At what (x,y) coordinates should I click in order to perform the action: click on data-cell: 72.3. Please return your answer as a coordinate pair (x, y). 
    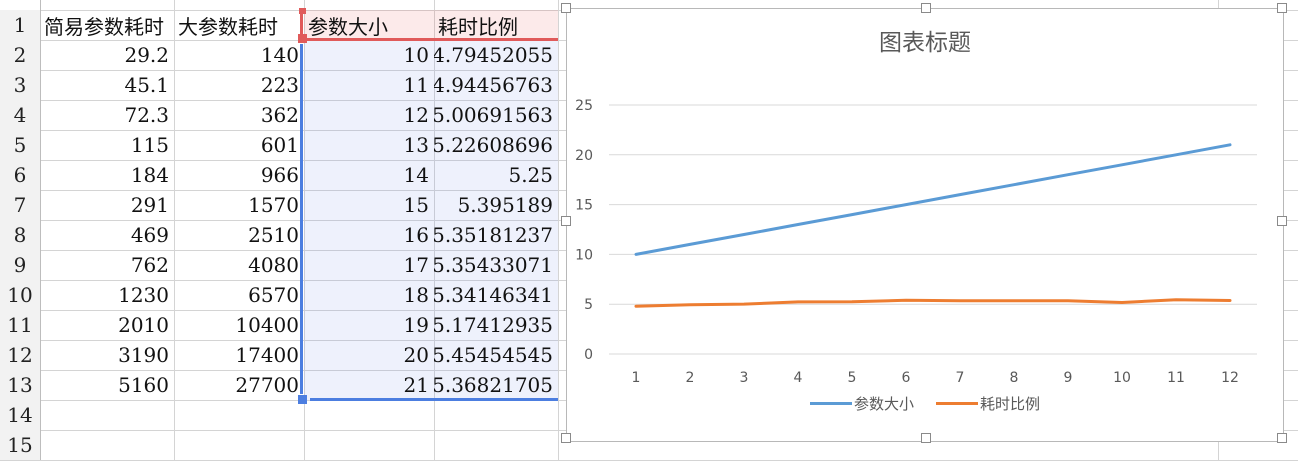
    Looking at the image, I should click on (107, 115).